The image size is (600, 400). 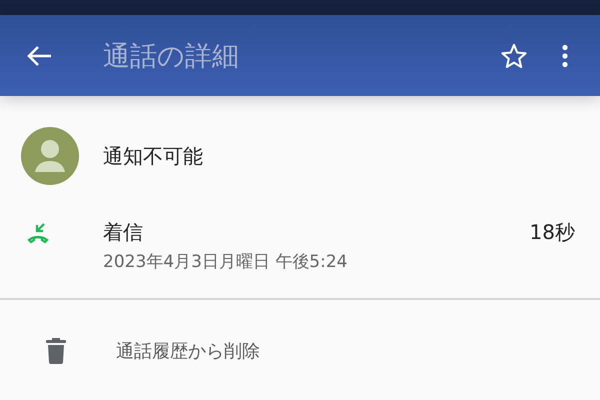 What do you see at coordinates (39, 56) in the screenshot?
I see `back-arrow-icon` at bounding box center [39, 56].